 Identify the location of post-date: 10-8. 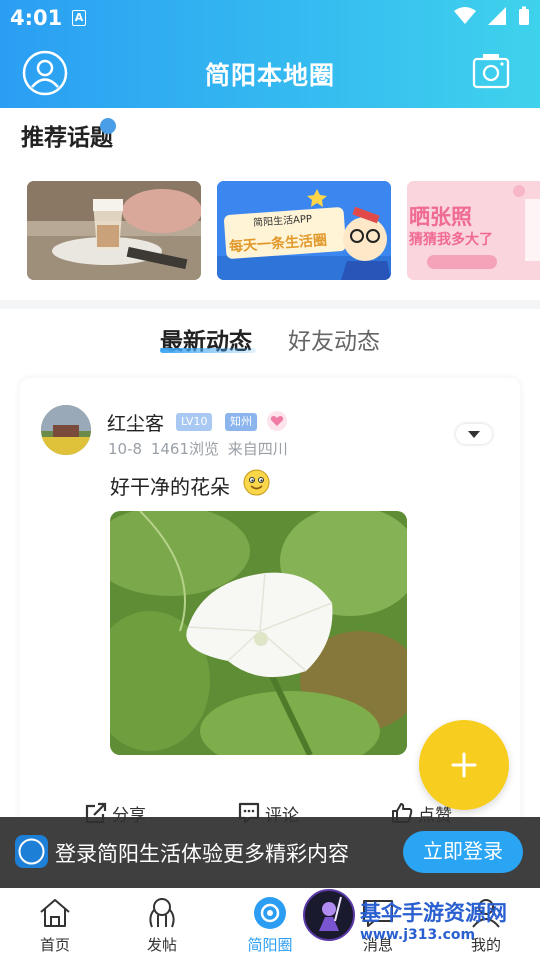
(125, 449).